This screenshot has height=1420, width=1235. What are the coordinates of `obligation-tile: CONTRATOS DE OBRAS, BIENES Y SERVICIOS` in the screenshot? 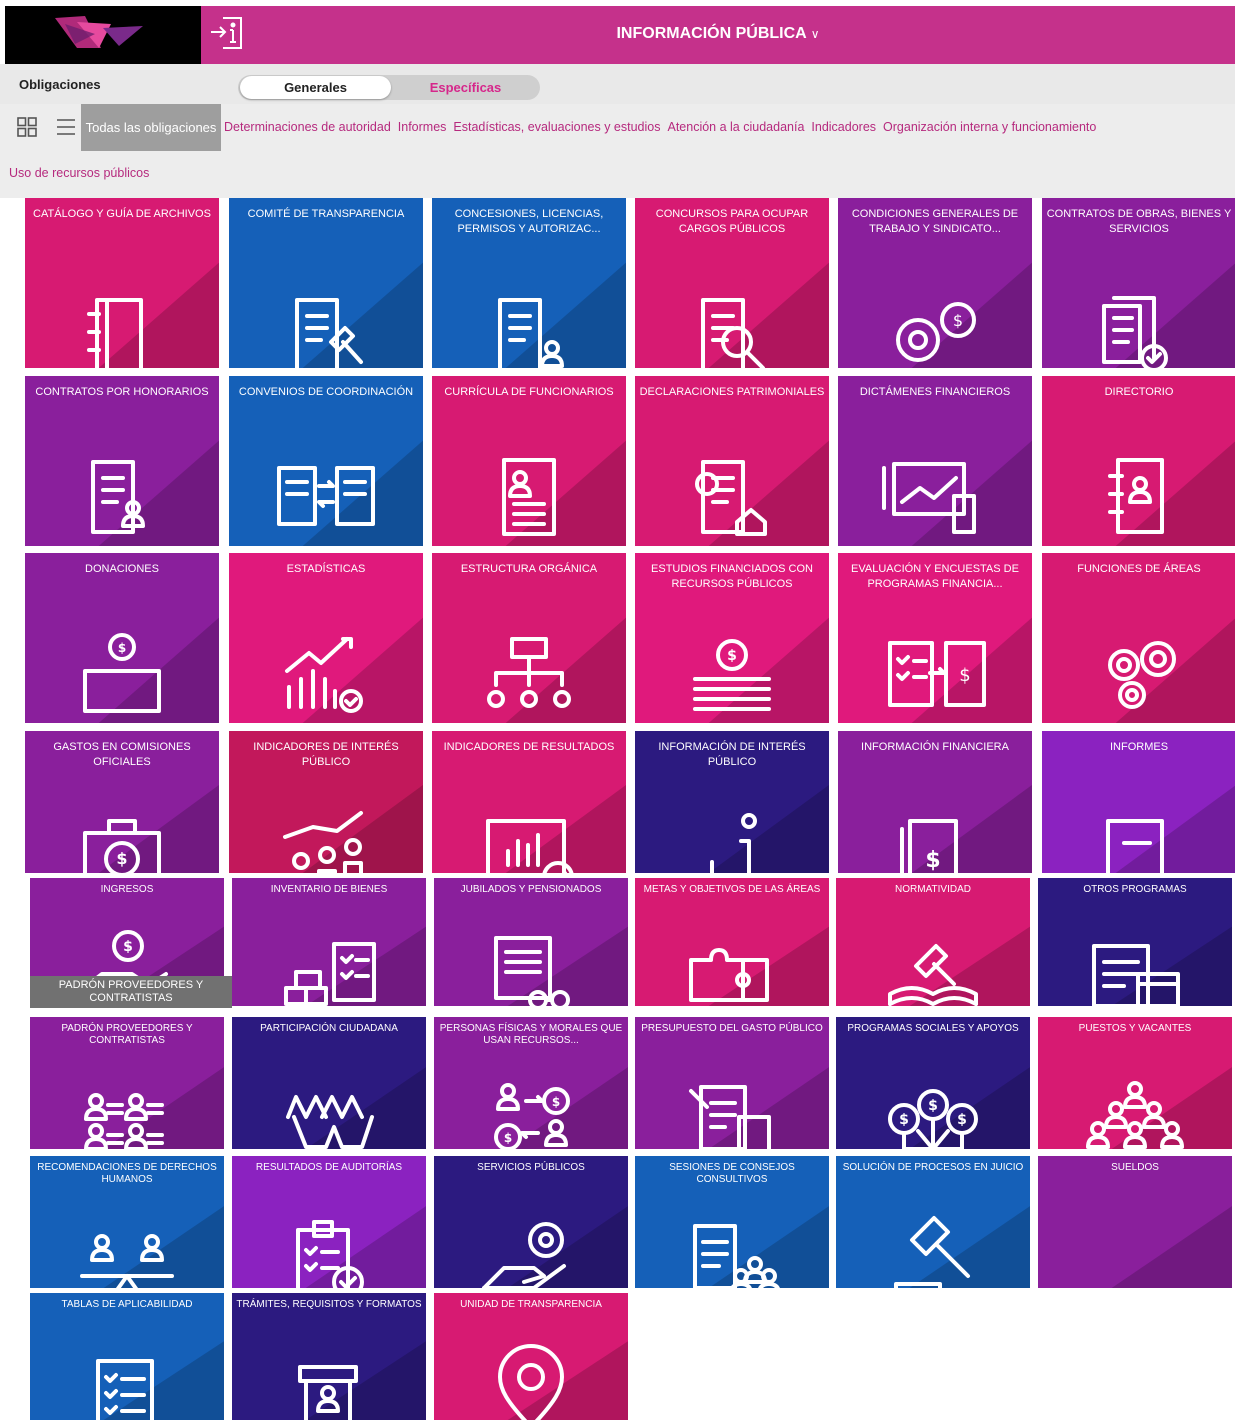 It's located at (1138, 283).